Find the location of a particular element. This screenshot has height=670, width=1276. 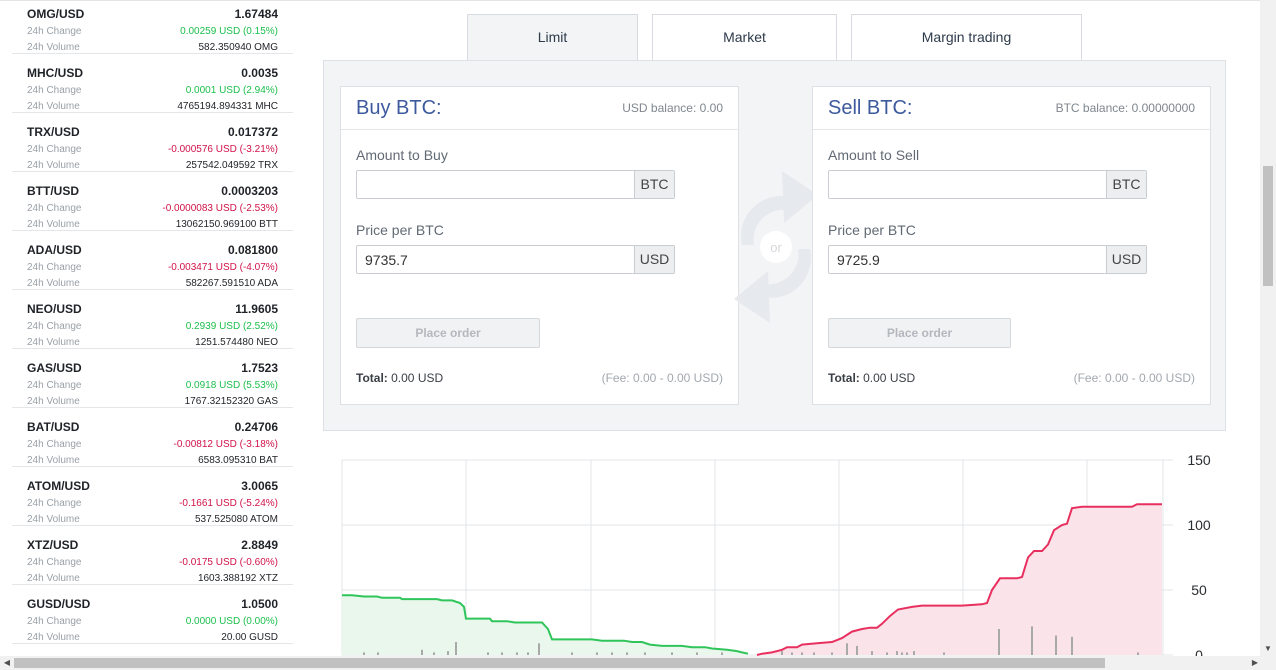

y-tick-label: 0 is located at coordinates (1199, 651).